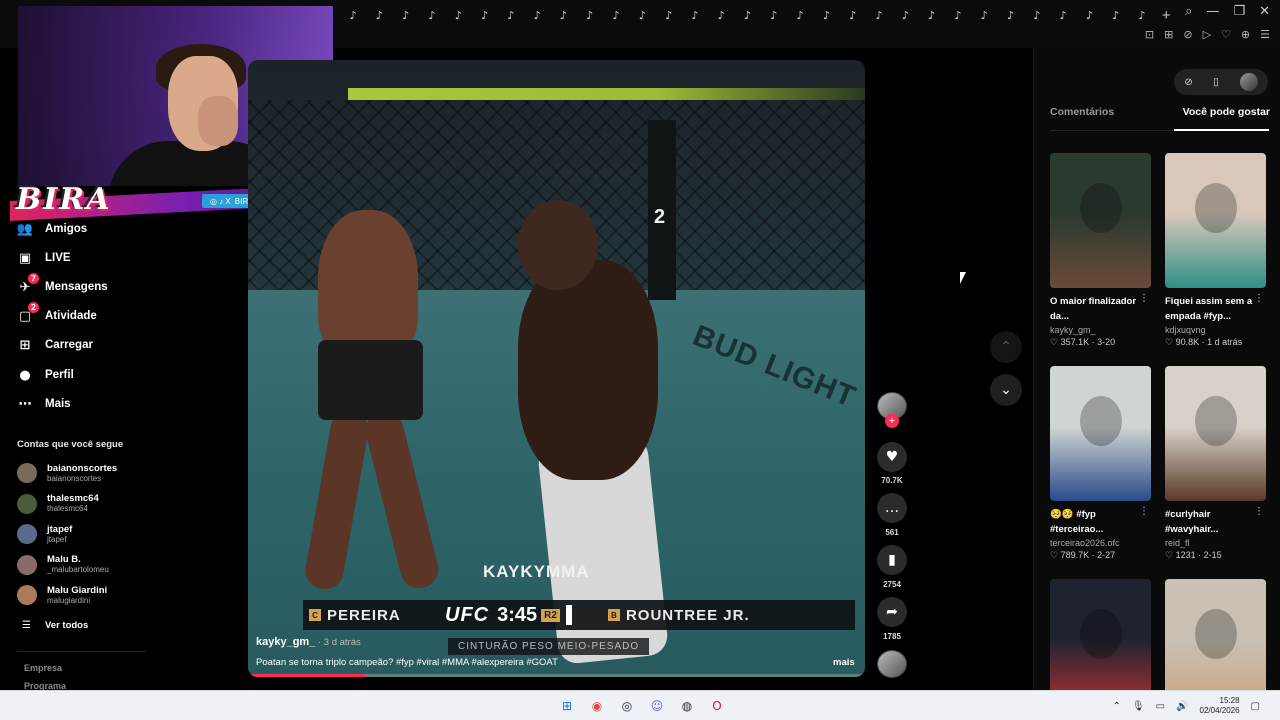  What do you see at coordinates (892, 612) in the screenshot?
I see `share-button: ➦` at bounding box center [892, 612].